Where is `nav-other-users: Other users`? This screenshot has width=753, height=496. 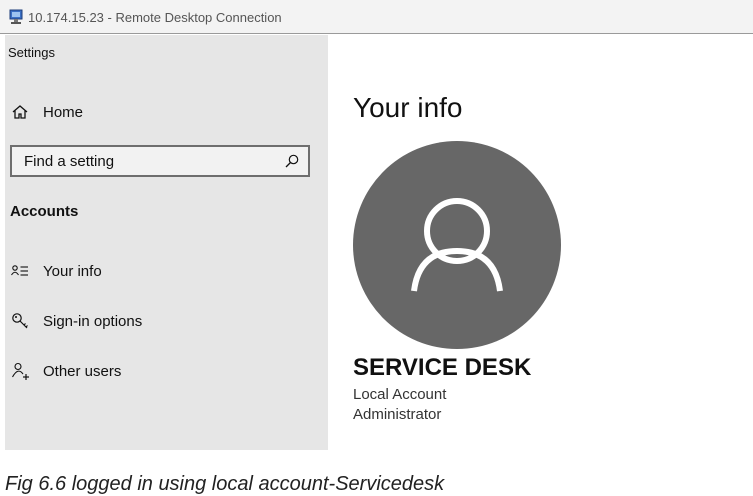 nav-other-users: Other users is located at coordinates (166, 371).